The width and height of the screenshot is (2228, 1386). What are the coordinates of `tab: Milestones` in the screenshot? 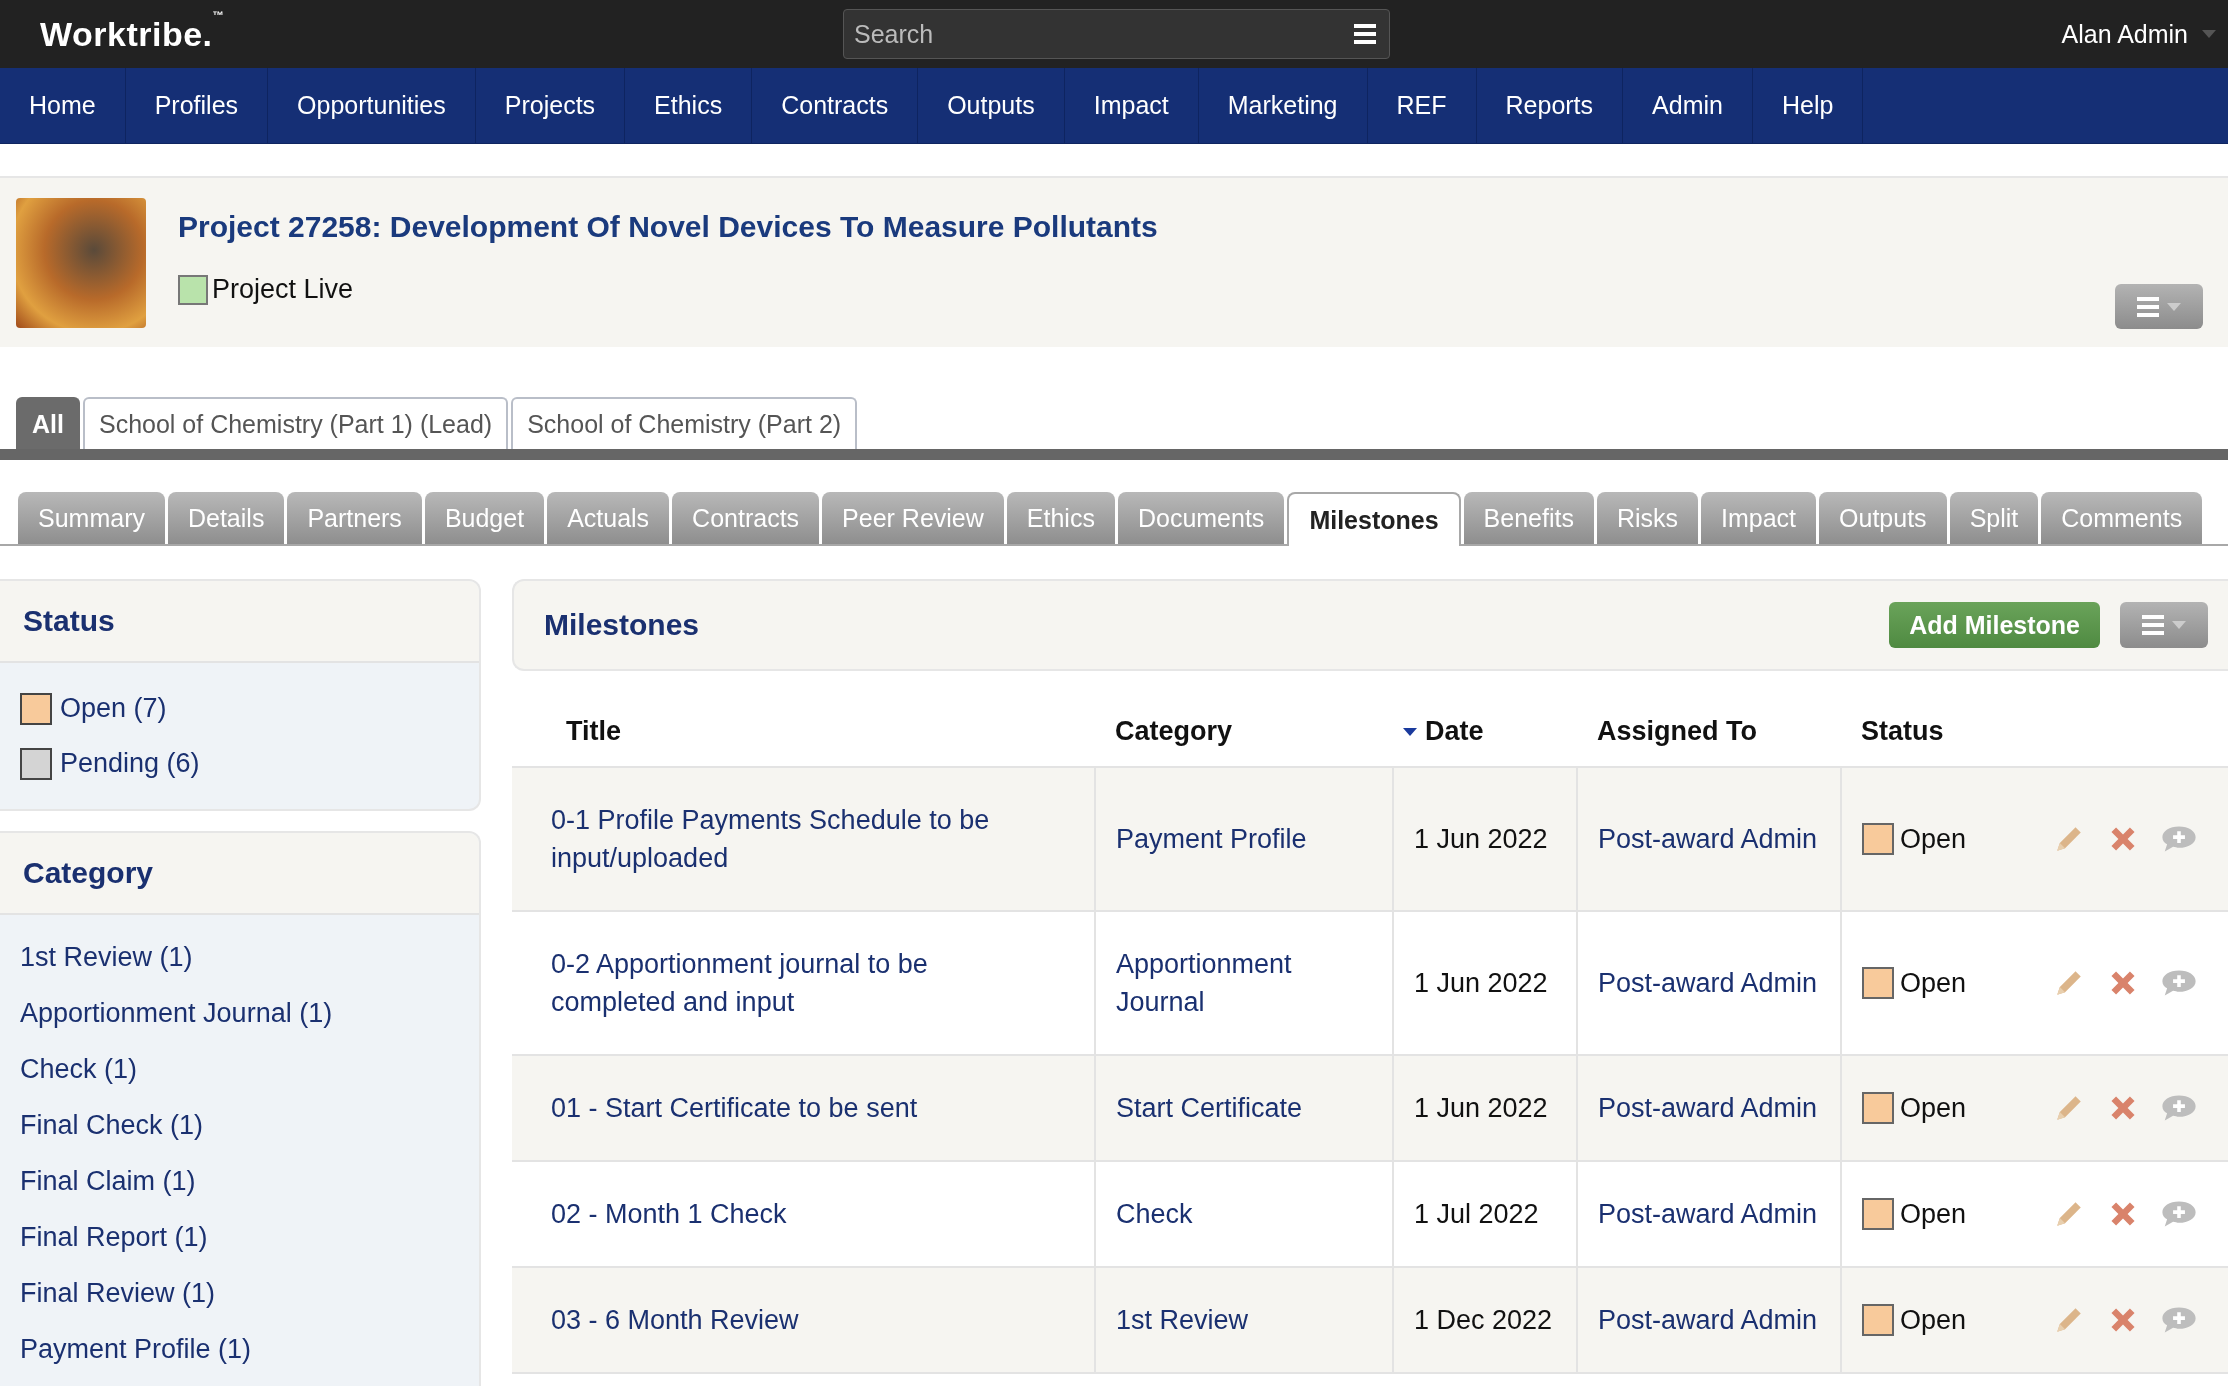 It's located at (1374, 519).